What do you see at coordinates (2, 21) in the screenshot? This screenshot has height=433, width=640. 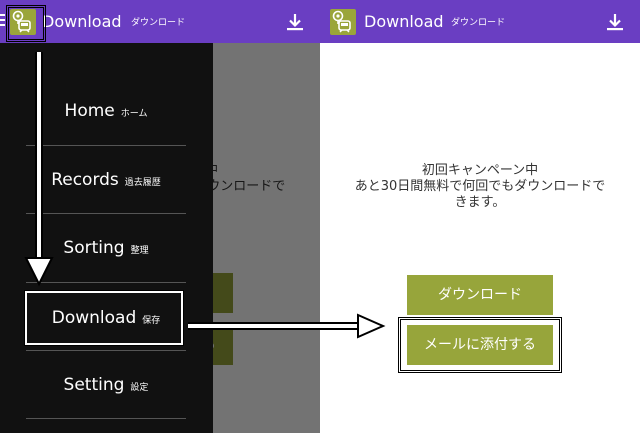 I see `hamburger-icon` at bounding box center [2, 21].